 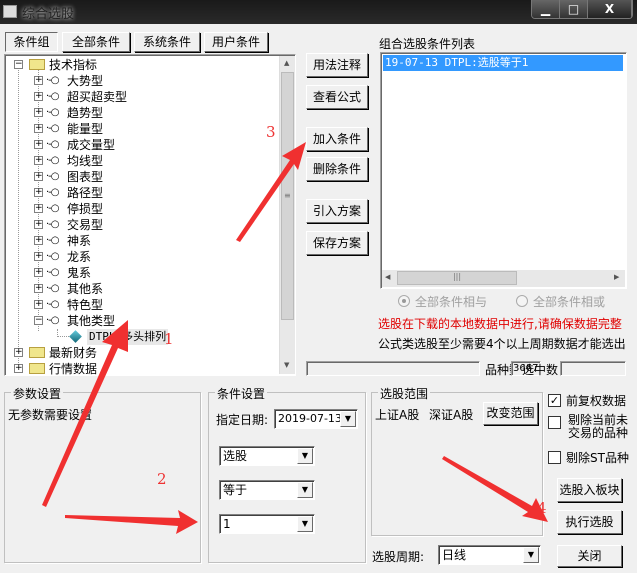 I want to click on app-icon, so click(x=10, y=11).